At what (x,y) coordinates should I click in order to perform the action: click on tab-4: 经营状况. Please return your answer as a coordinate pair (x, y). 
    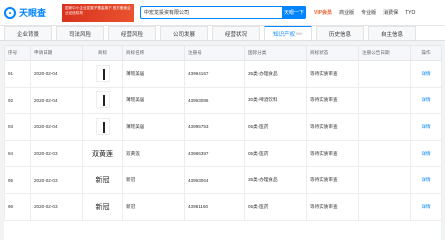
    Looking at the image, I should click on (236, 33).